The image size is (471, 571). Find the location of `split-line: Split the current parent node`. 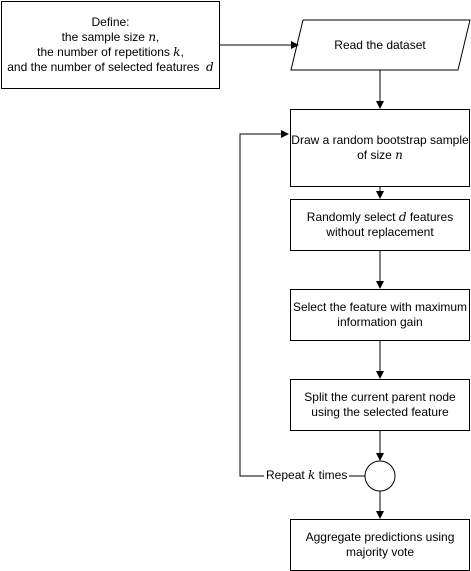

split-line: Split the current parent node is located at coordinates (379, 397).